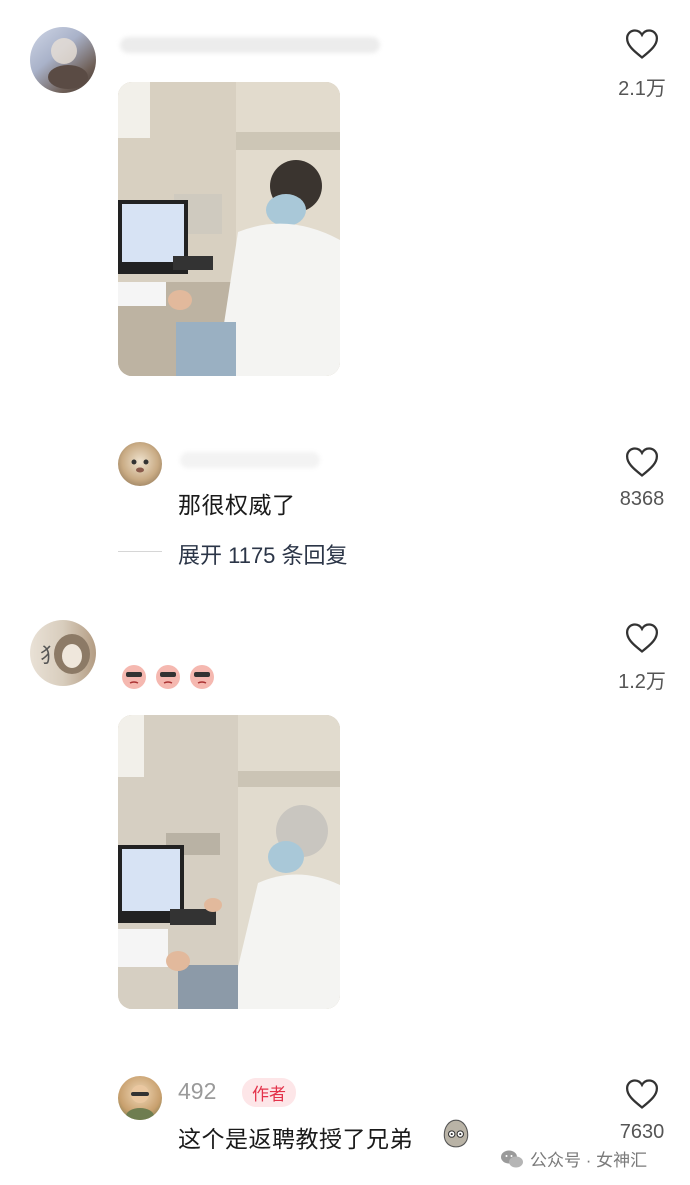 The height and width of the screenshot is (1185, 690). I want to click on svg-text: 犭, so click(50, 655).